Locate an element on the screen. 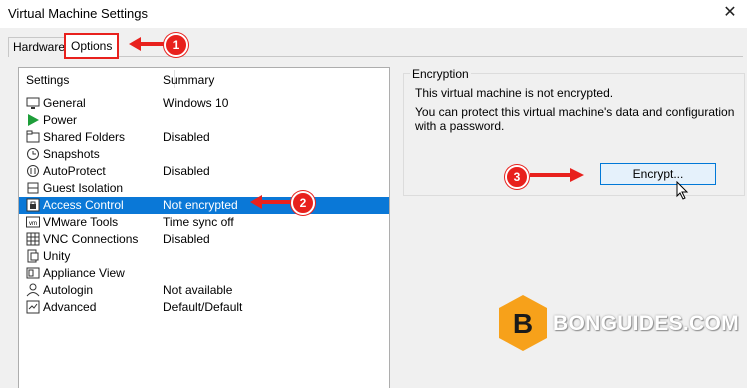  vm-icon: vm is located at coordinates (33, 222).